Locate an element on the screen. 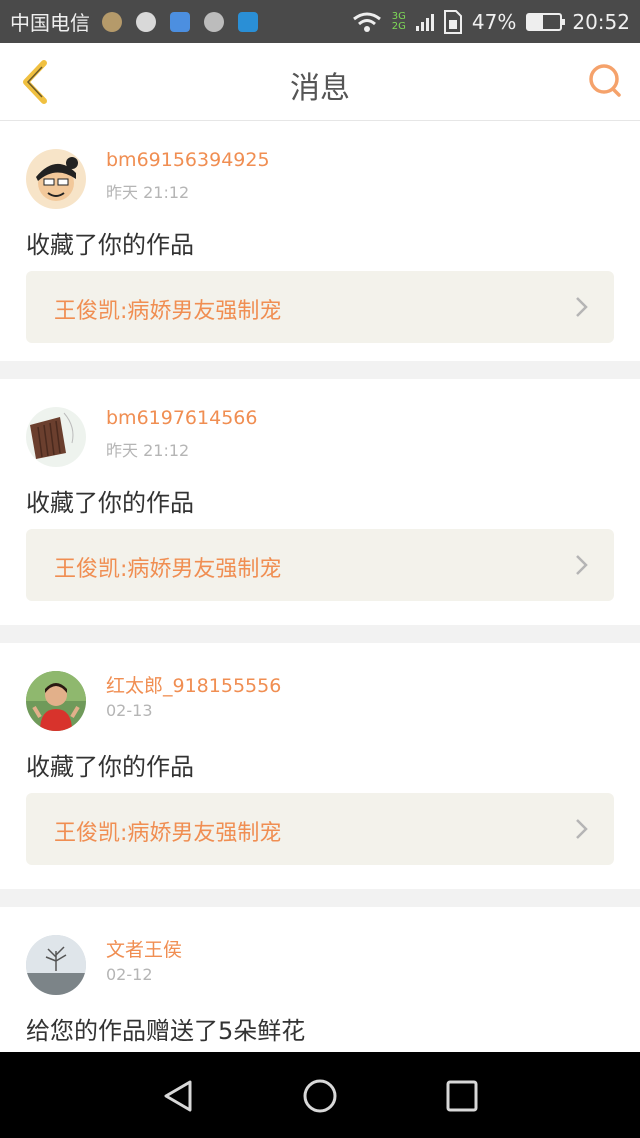 The height and width of the screenshot is (1138, 640). page-title: 消息 is located at coordinates (320, 88).